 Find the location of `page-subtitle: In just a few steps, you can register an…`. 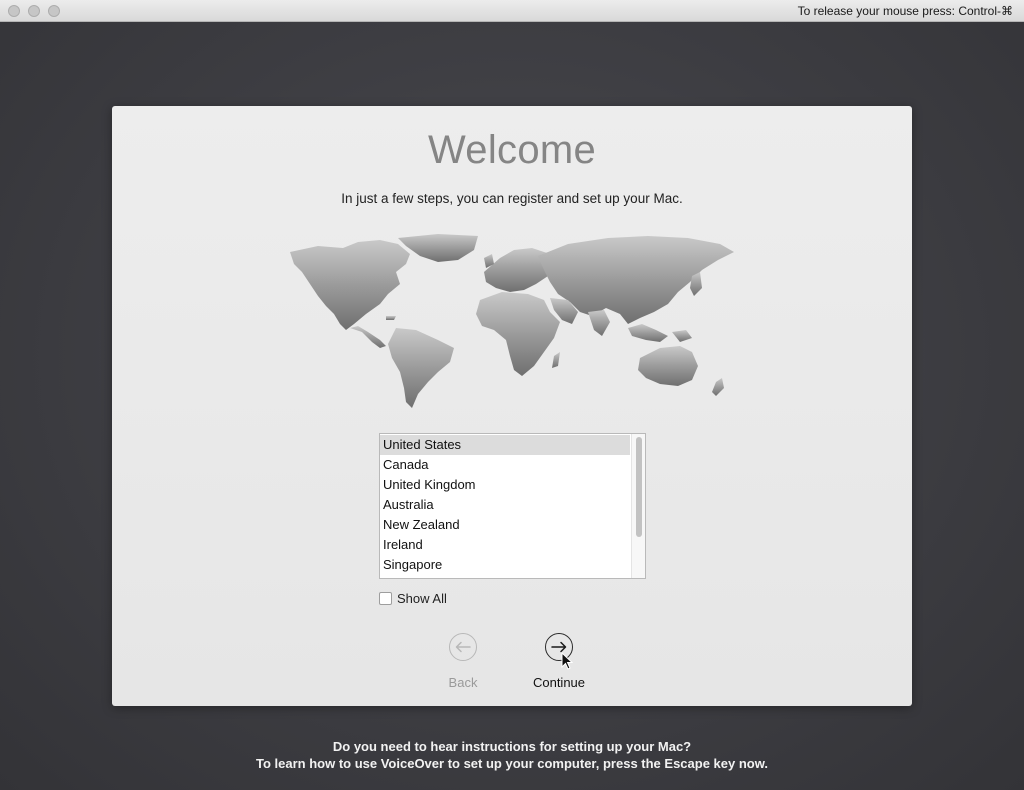

page-subtitle: In just a few steps, you can register an… is located at coordinates (512, 198).